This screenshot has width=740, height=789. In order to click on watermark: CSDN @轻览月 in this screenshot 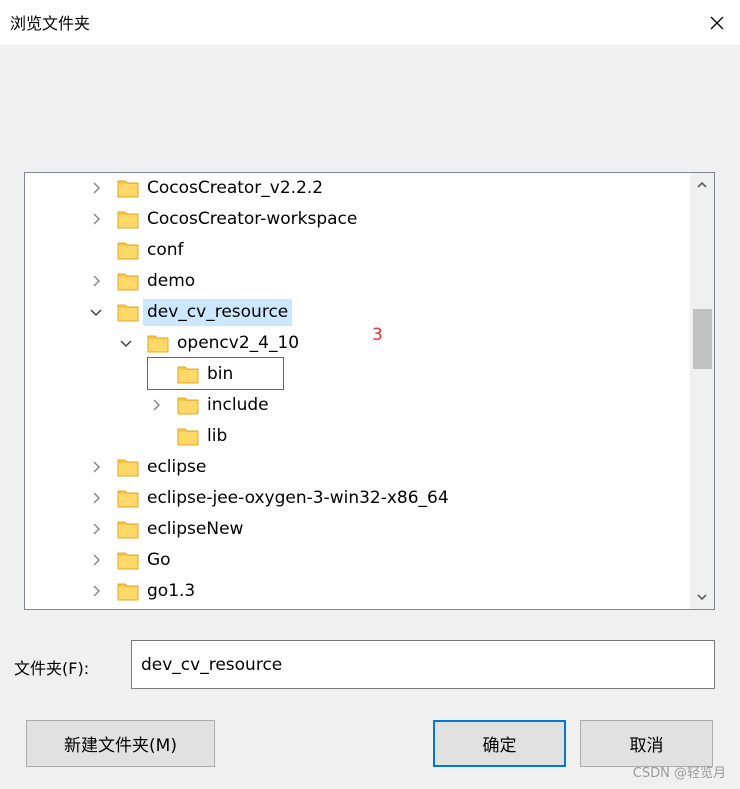, I will do `click(679, 773)`.